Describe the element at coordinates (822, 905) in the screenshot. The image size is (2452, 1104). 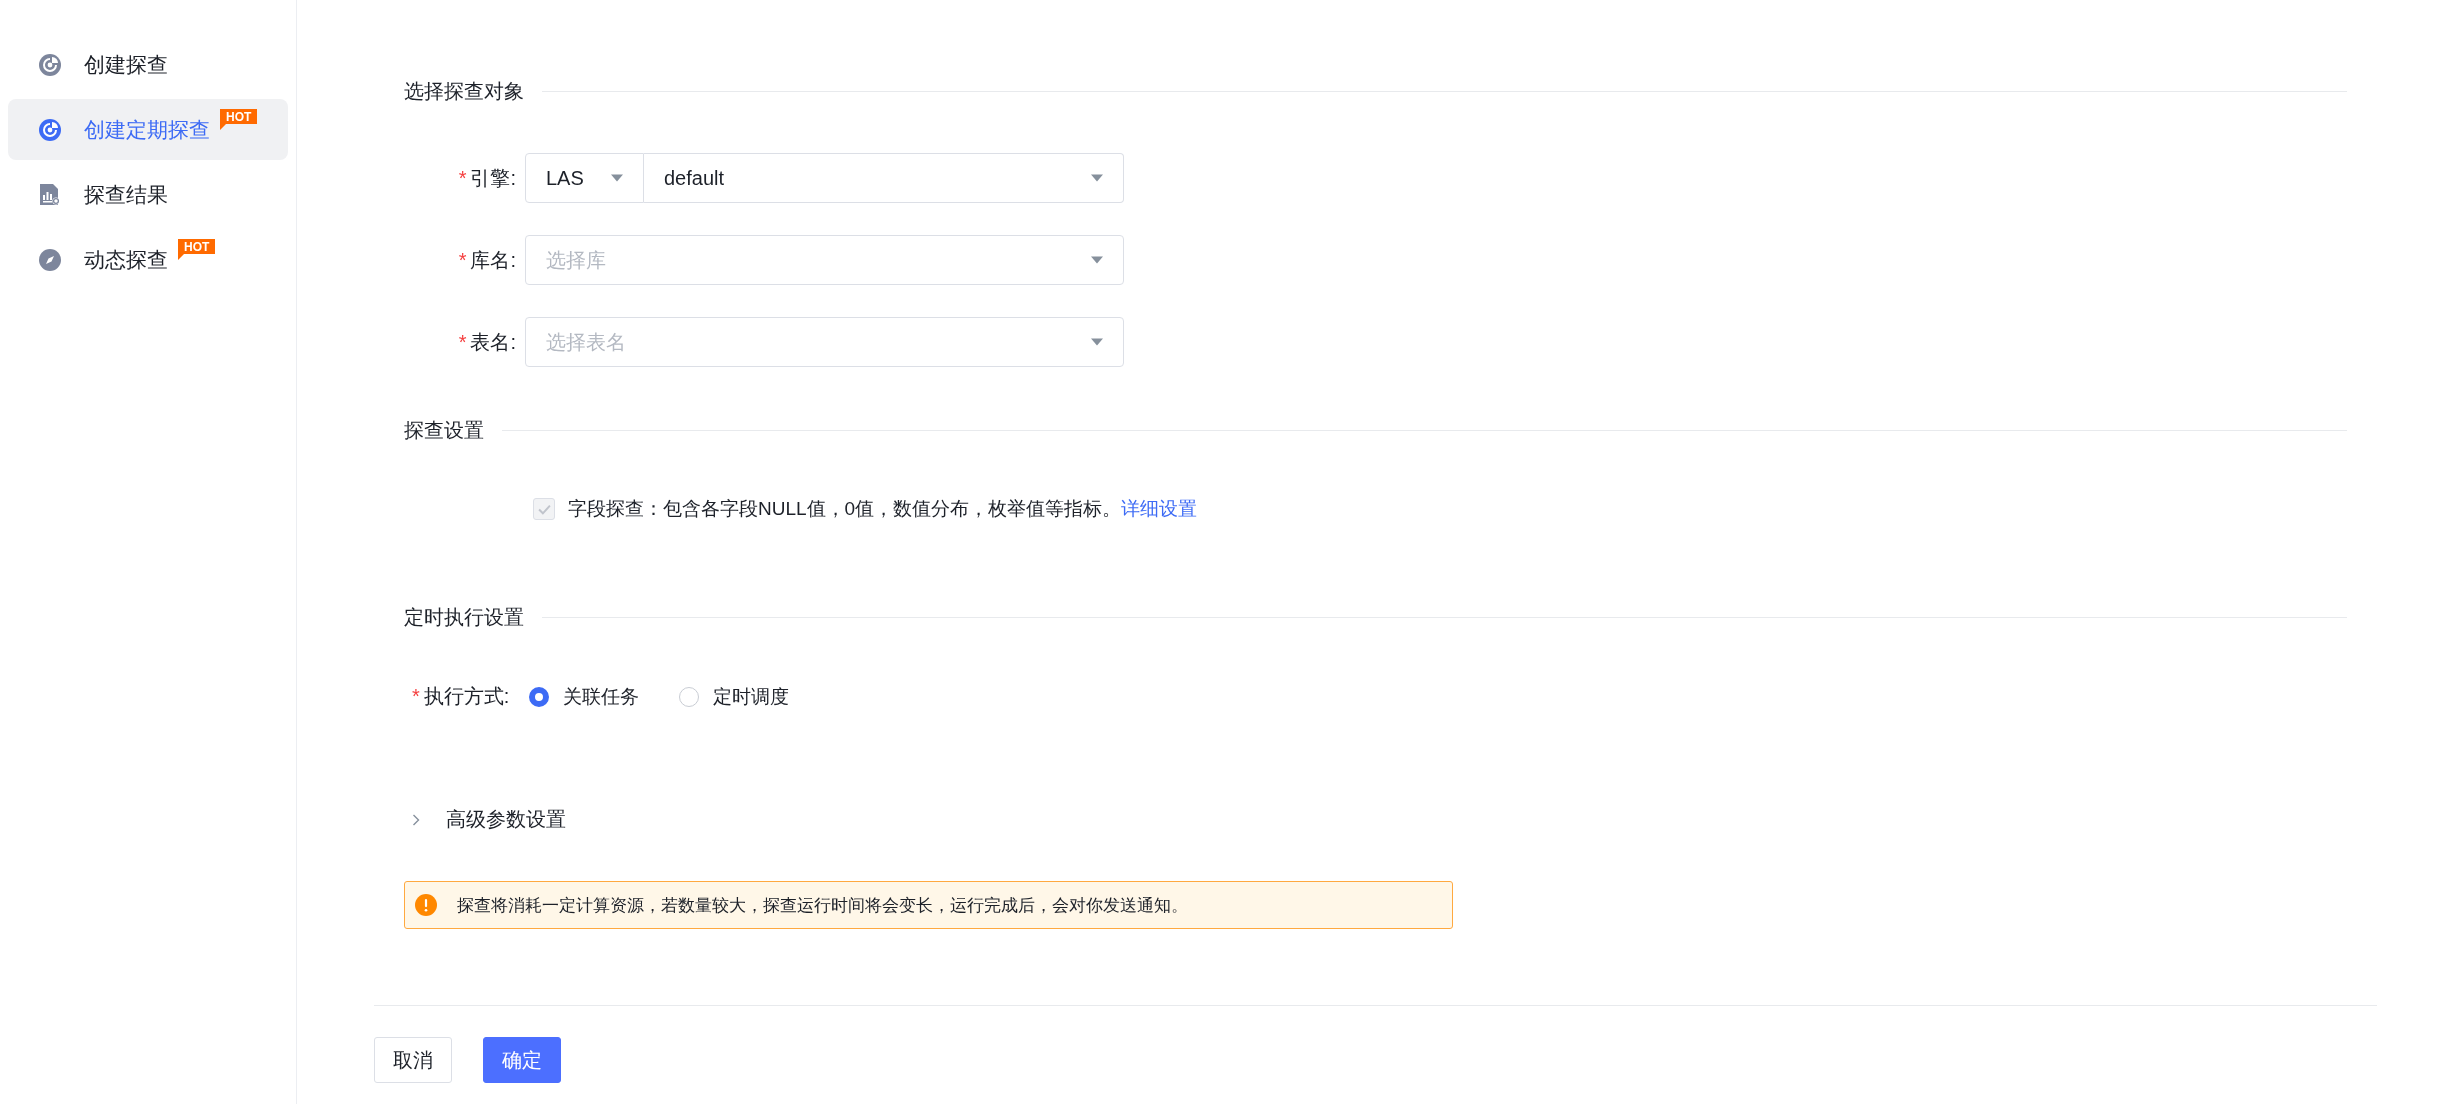
I see `alert-text: 探查将消耗一定计算资源，若数量较大，探查运行时间将会变长，运行完成后，会对你发送通知。` at that location.